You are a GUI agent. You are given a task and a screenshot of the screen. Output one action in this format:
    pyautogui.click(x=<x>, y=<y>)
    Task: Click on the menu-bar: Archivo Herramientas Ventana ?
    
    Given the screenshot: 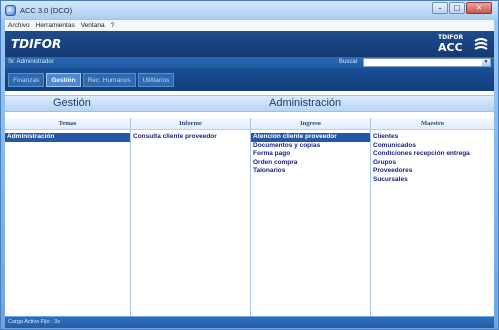 What is the action you would take?
    pyautogui.click(x=249, y=25)
    